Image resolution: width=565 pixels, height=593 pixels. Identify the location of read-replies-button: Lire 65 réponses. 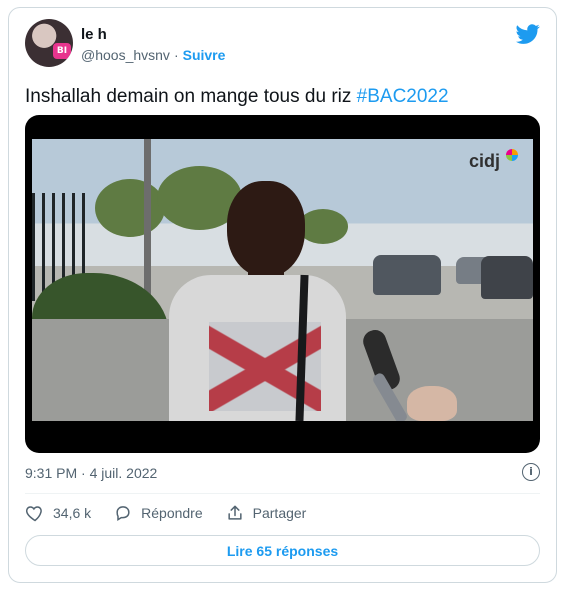
(282, 550).